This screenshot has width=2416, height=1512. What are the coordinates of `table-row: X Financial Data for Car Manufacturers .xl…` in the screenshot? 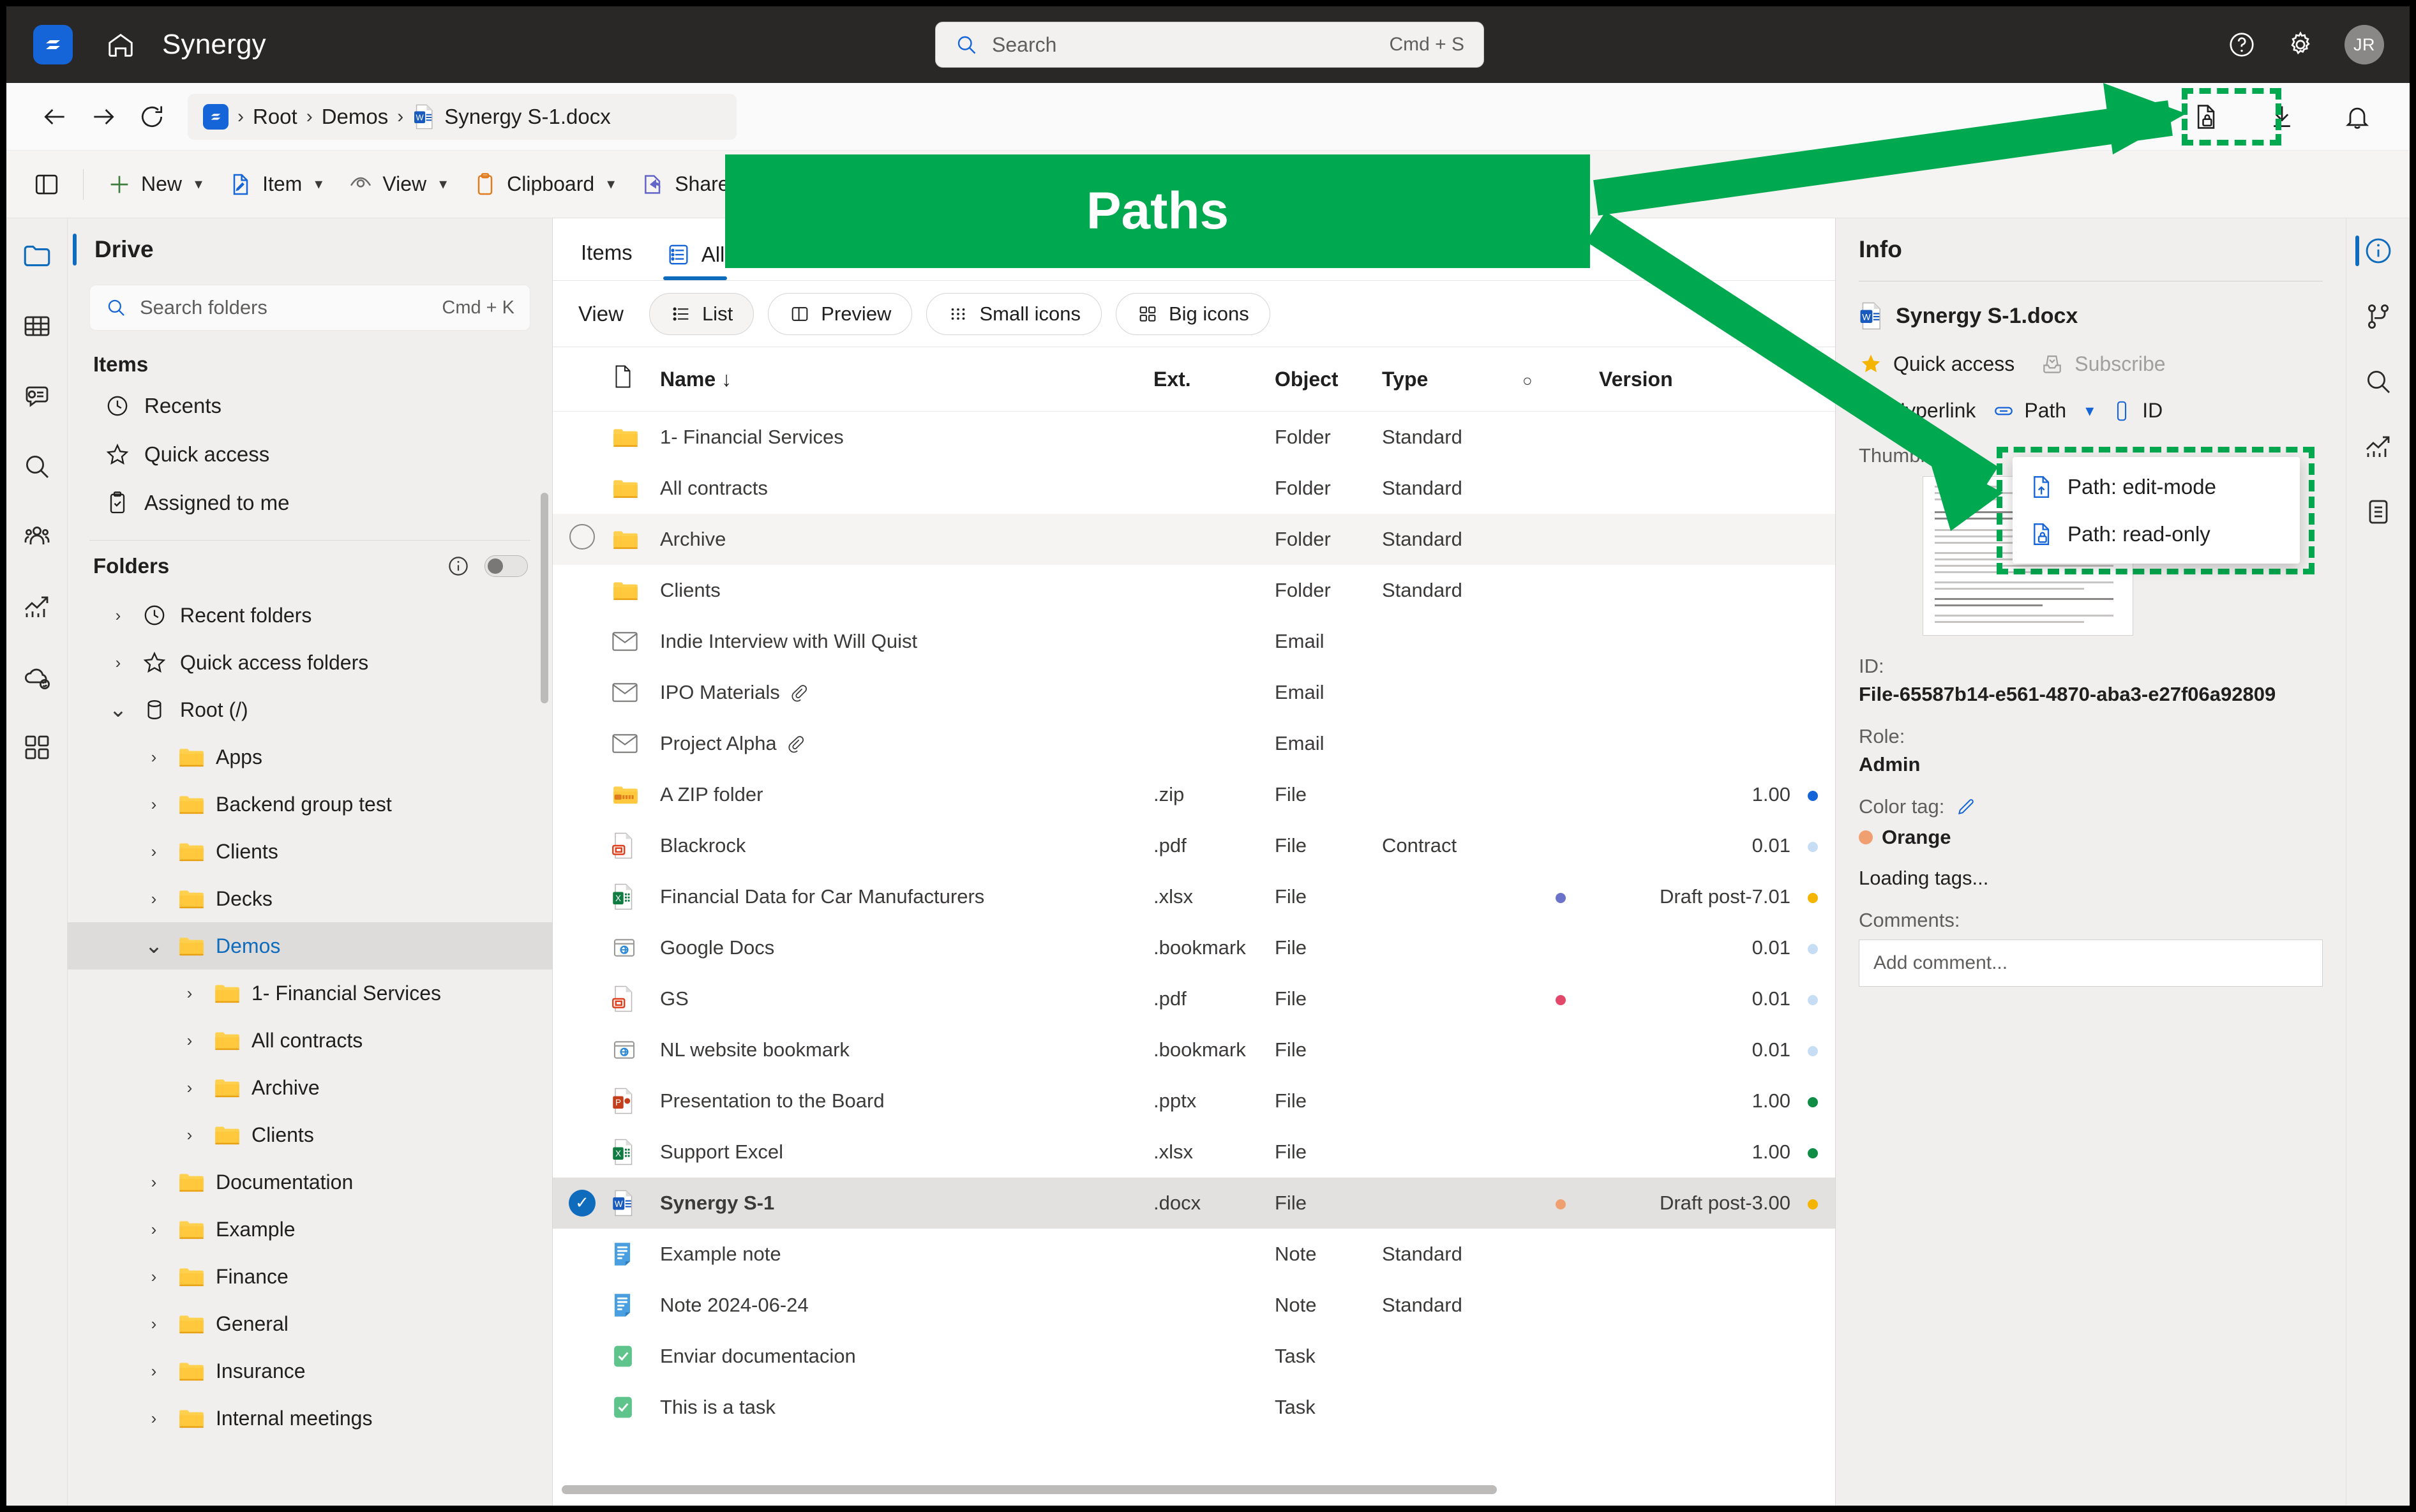 It's located at (1194, 897).